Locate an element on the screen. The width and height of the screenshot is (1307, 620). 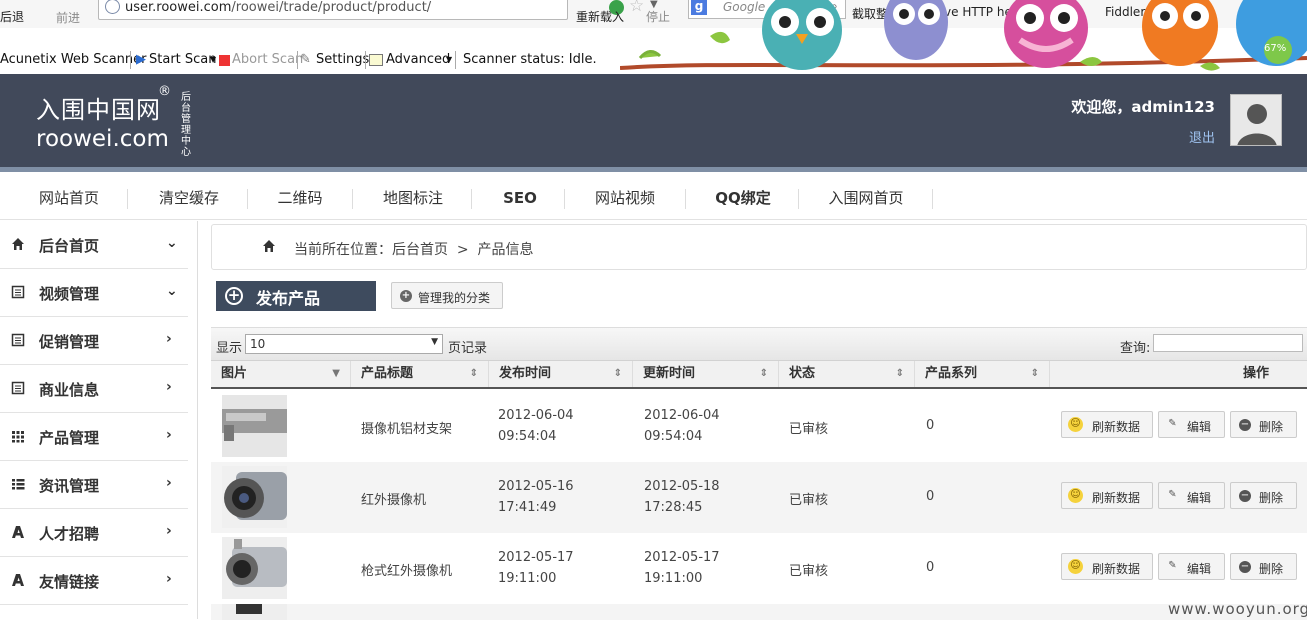
published-time: 2012-05-17 19:11:00 is located at coordinates (536, 568).